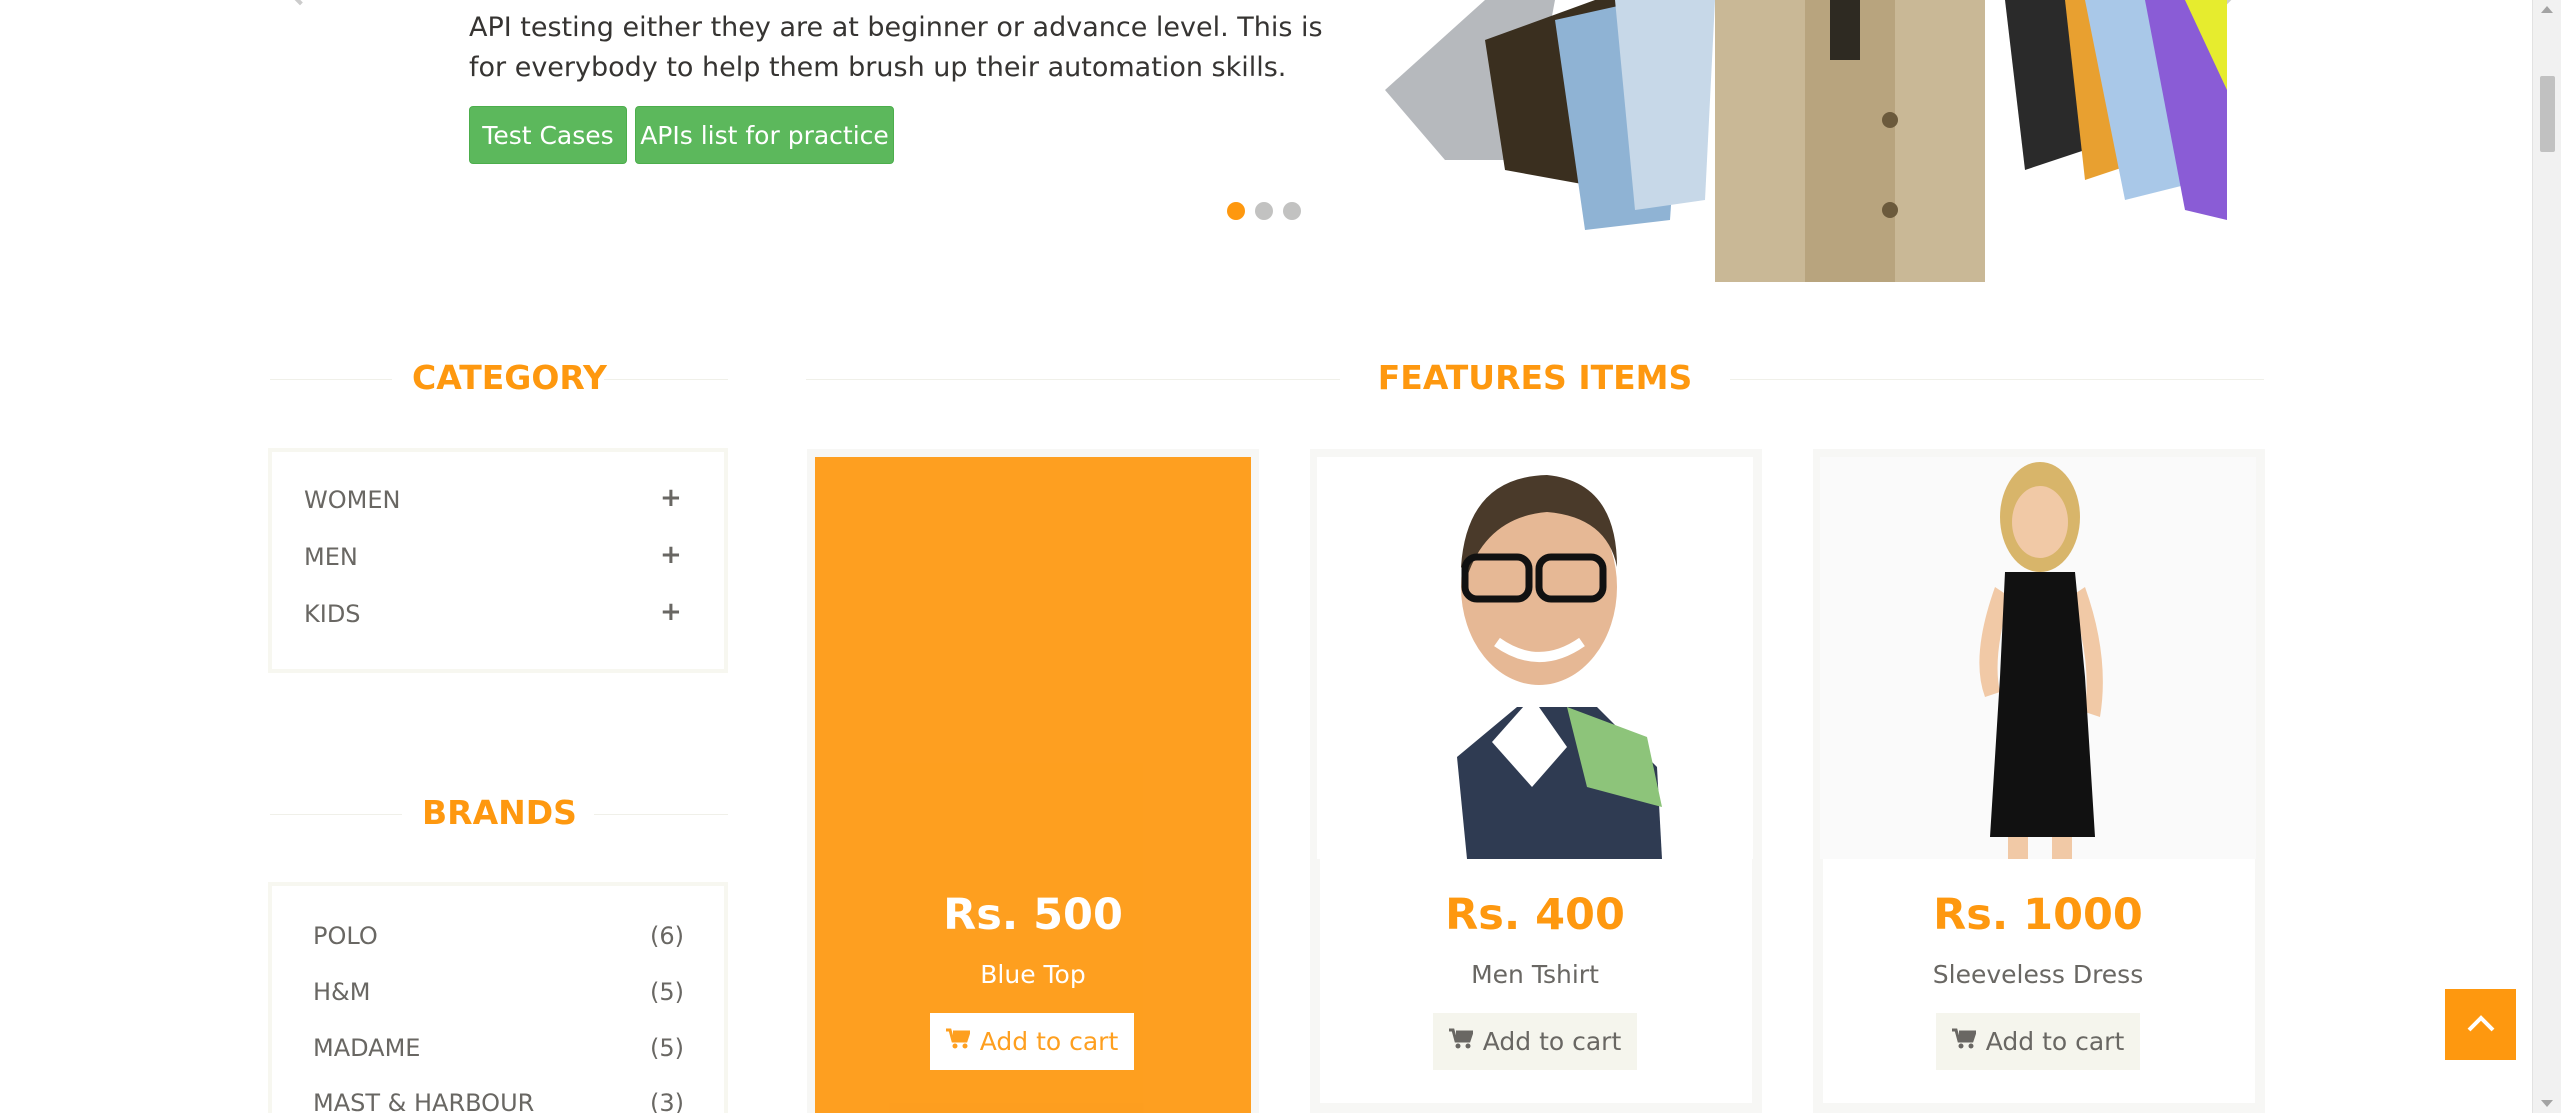 The image size is (2561, 1113). I want to click on brand-hm: H&M, so click(341, 992).